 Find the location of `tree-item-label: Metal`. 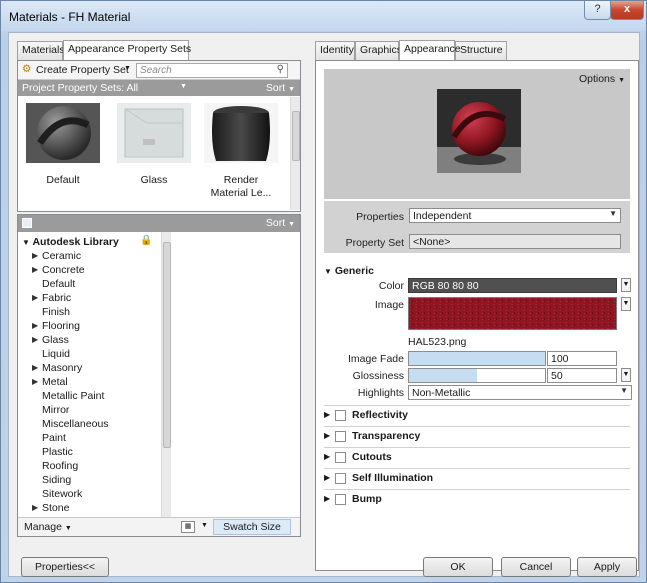

tree-item-label: Metal is located at coordinates (55, 382).